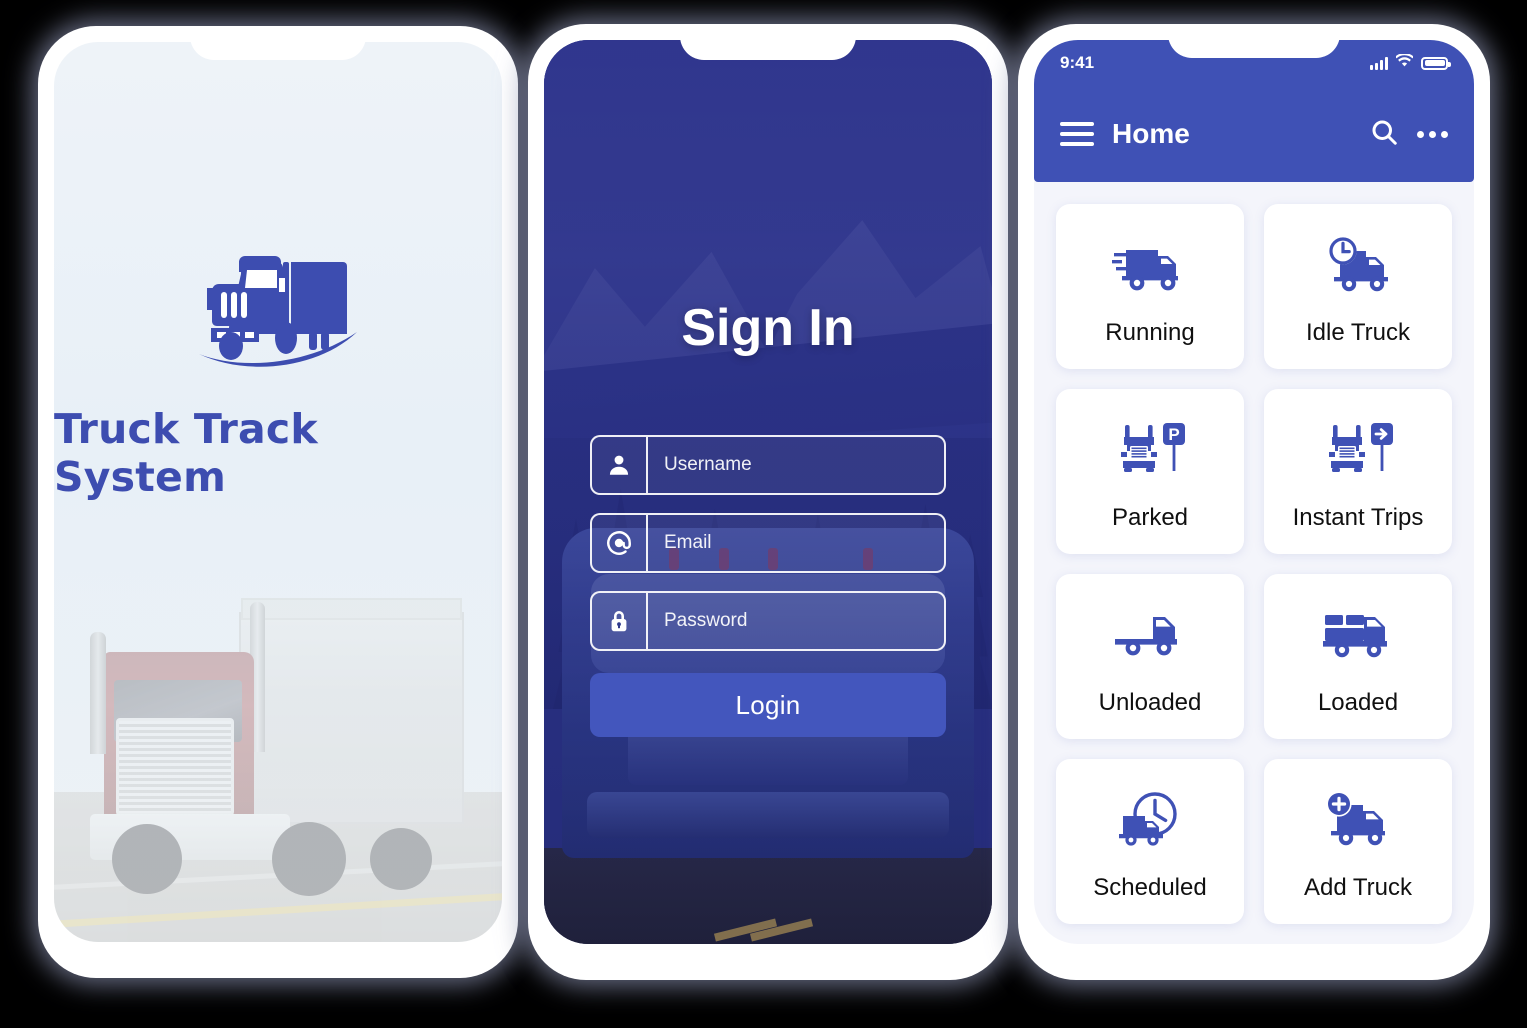 The width and height of the screenshot is (1527, 1028). I want to click on password-field: Password, so click(768, 621).